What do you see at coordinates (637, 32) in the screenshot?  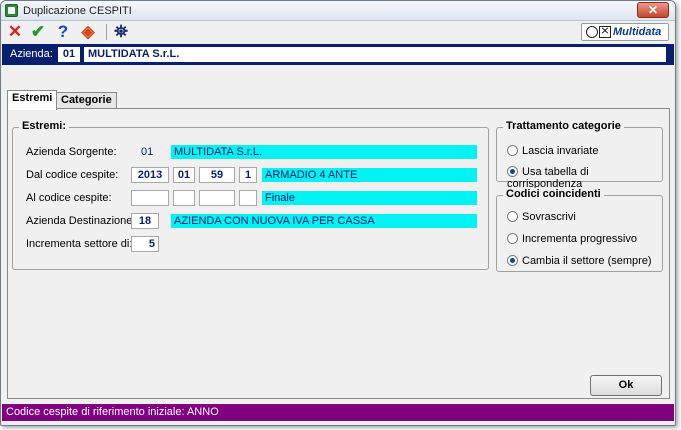 I see `brand-text: Multidata` at bounding box center [637, 32].